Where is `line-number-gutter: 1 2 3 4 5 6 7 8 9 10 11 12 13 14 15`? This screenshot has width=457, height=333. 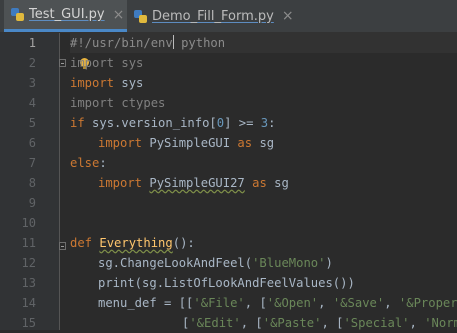
line-number-gutter: 1 2 3 4 5 6 7 8 9 10 11 12 13 14 15 is located at coordinates (30, 181).